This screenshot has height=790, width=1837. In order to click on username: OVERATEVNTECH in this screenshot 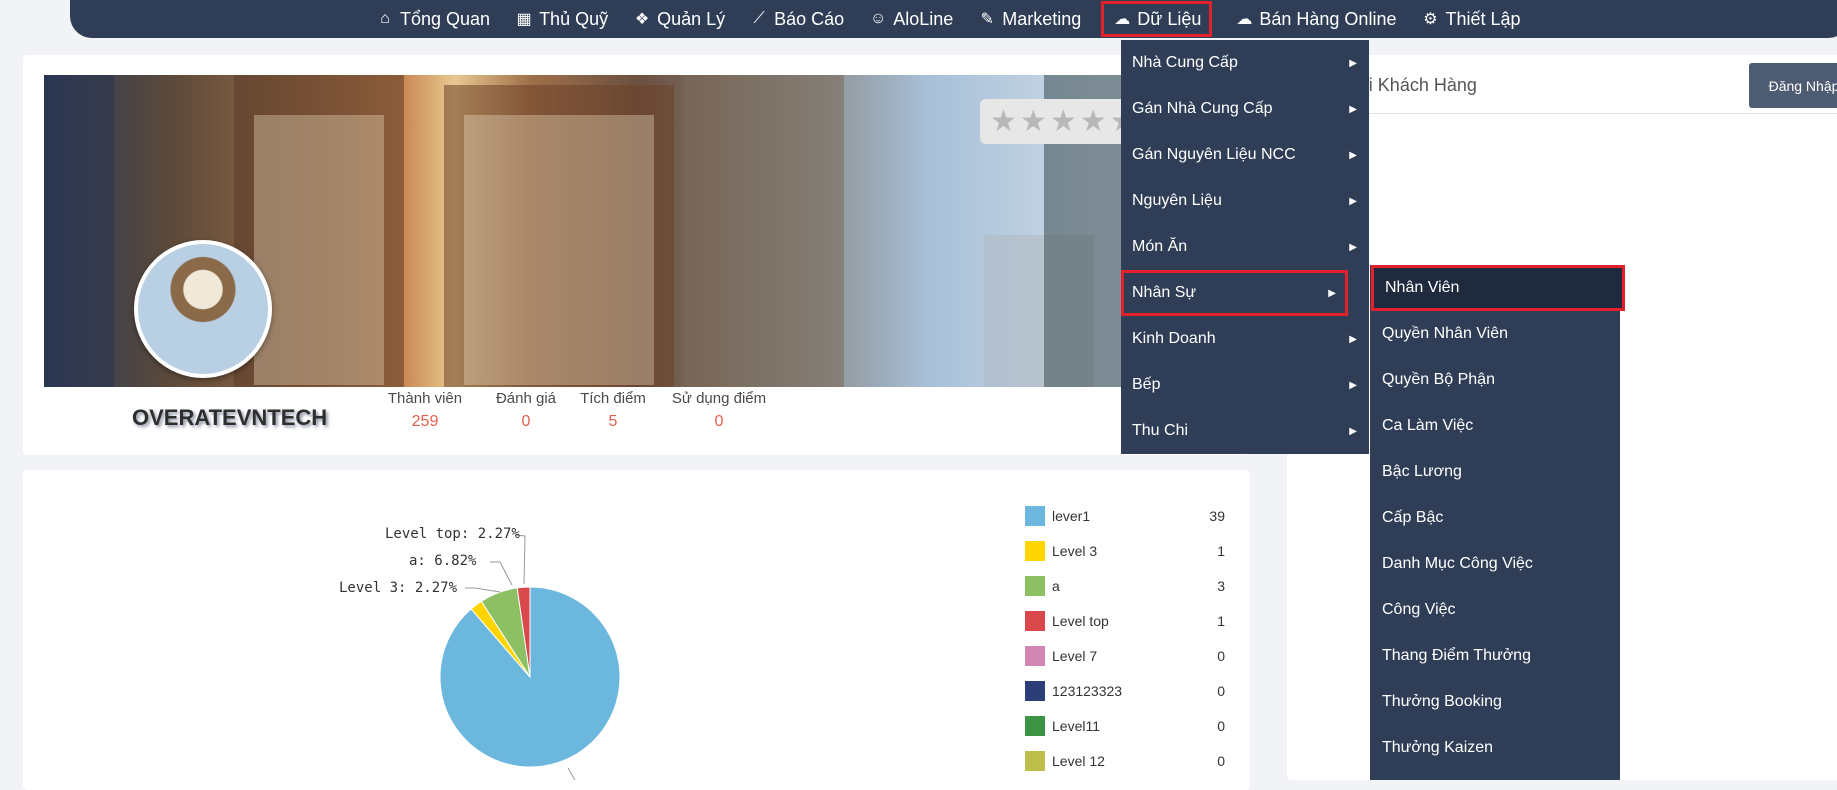, I will do `click(230, 417)`.